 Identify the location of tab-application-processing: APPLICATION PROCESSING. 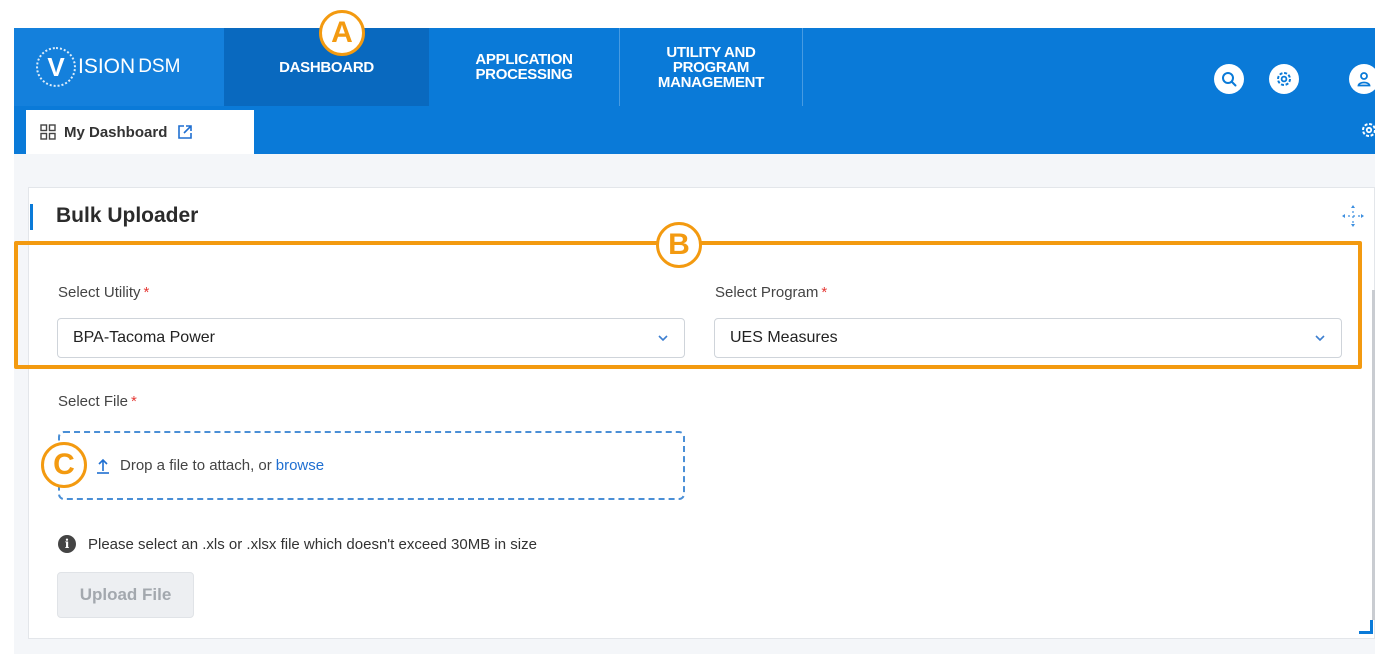
(524, 67).